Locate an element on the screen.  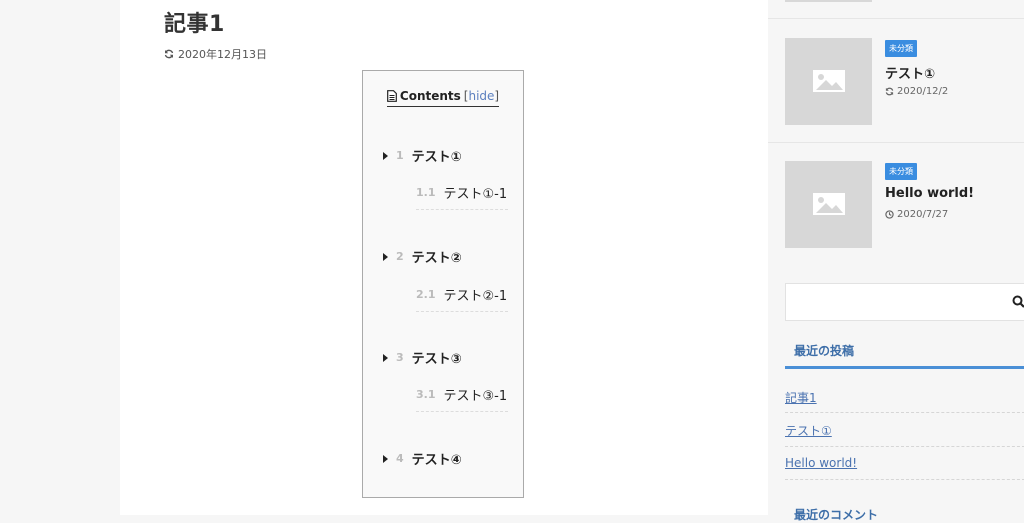
post-date: 2020/12/2 is located at coordinates (916, 91).